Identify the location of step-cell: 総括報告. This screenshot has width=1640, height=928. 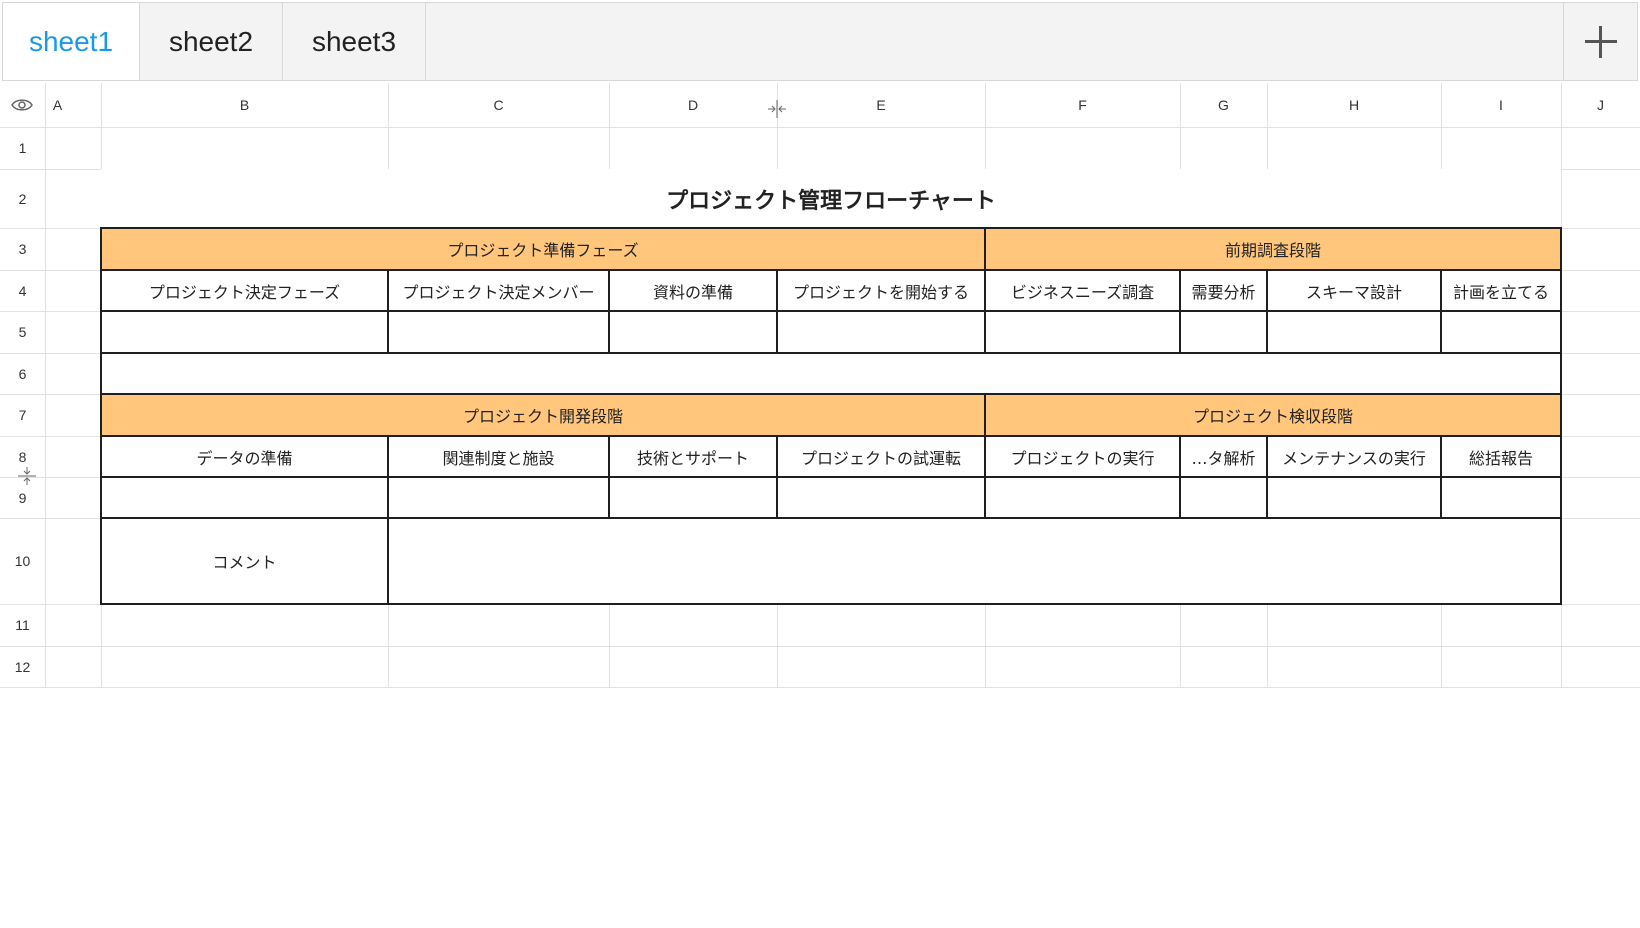
(1501, 456).